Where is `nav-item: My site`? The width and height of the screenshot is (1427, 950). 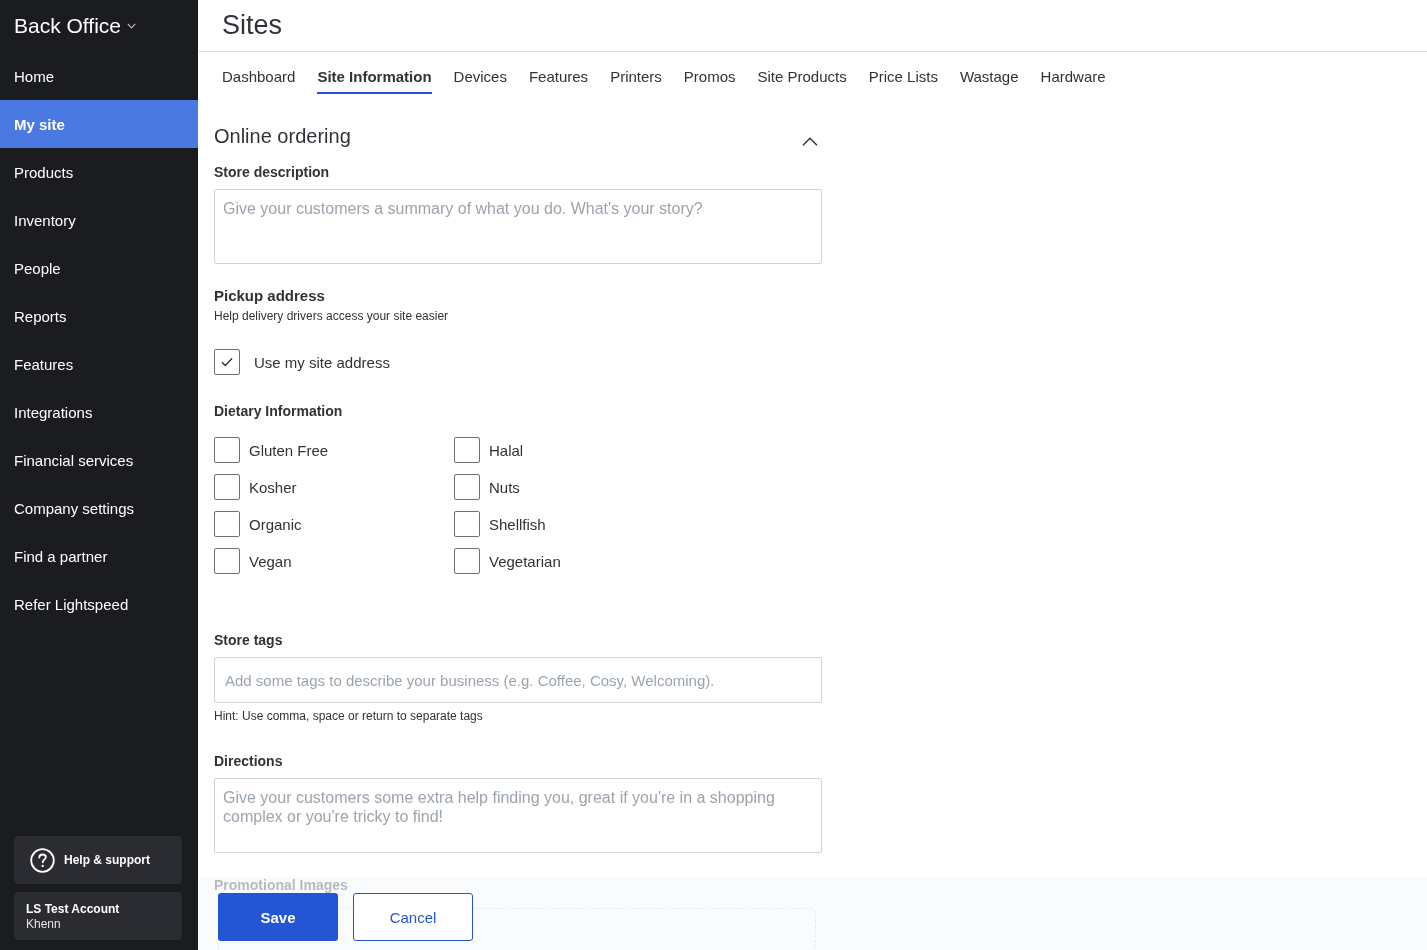
nav-item: My site is located at coordinates (99, 124).